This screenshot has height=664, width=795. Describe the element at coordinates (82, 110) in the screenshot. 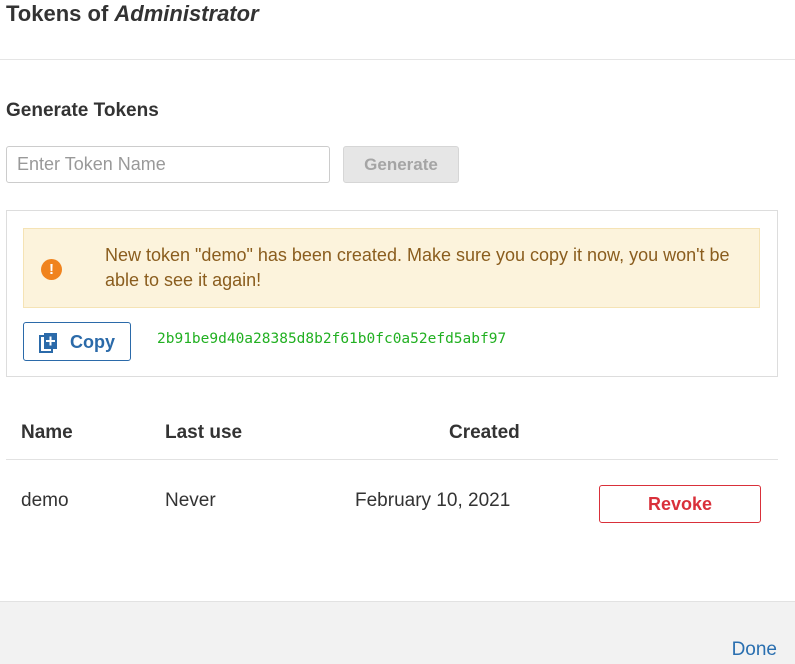

I see `generate-tokens-heading: Generate Tokens` at that location.